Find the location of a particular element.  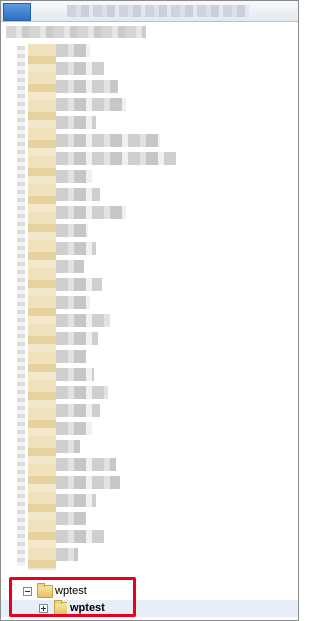

redacted-header-text is located at coordinates (158, 11).